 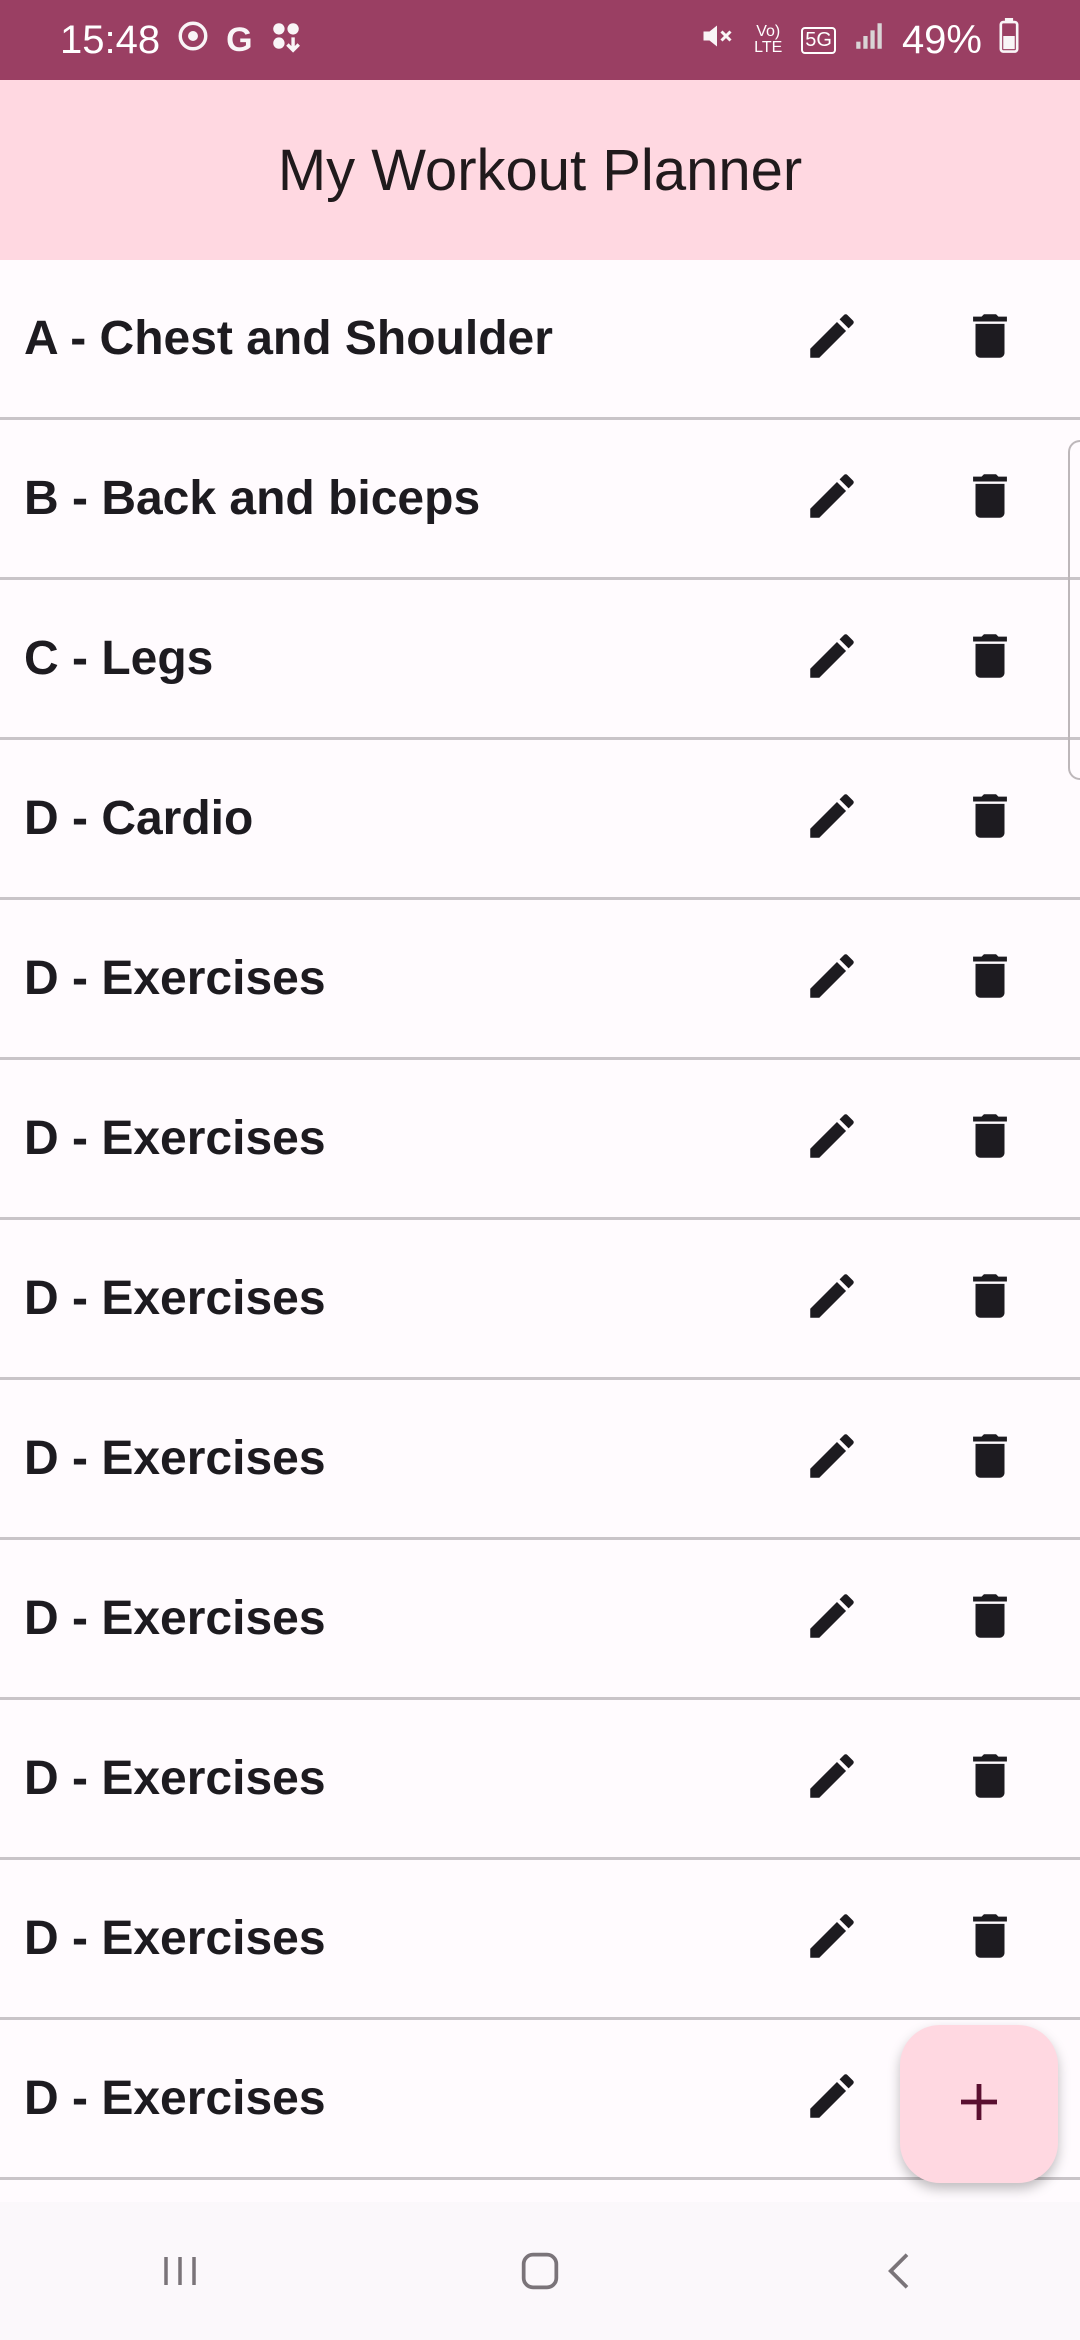 I want to click on add-workout-button, so click(x=979, y=2104).